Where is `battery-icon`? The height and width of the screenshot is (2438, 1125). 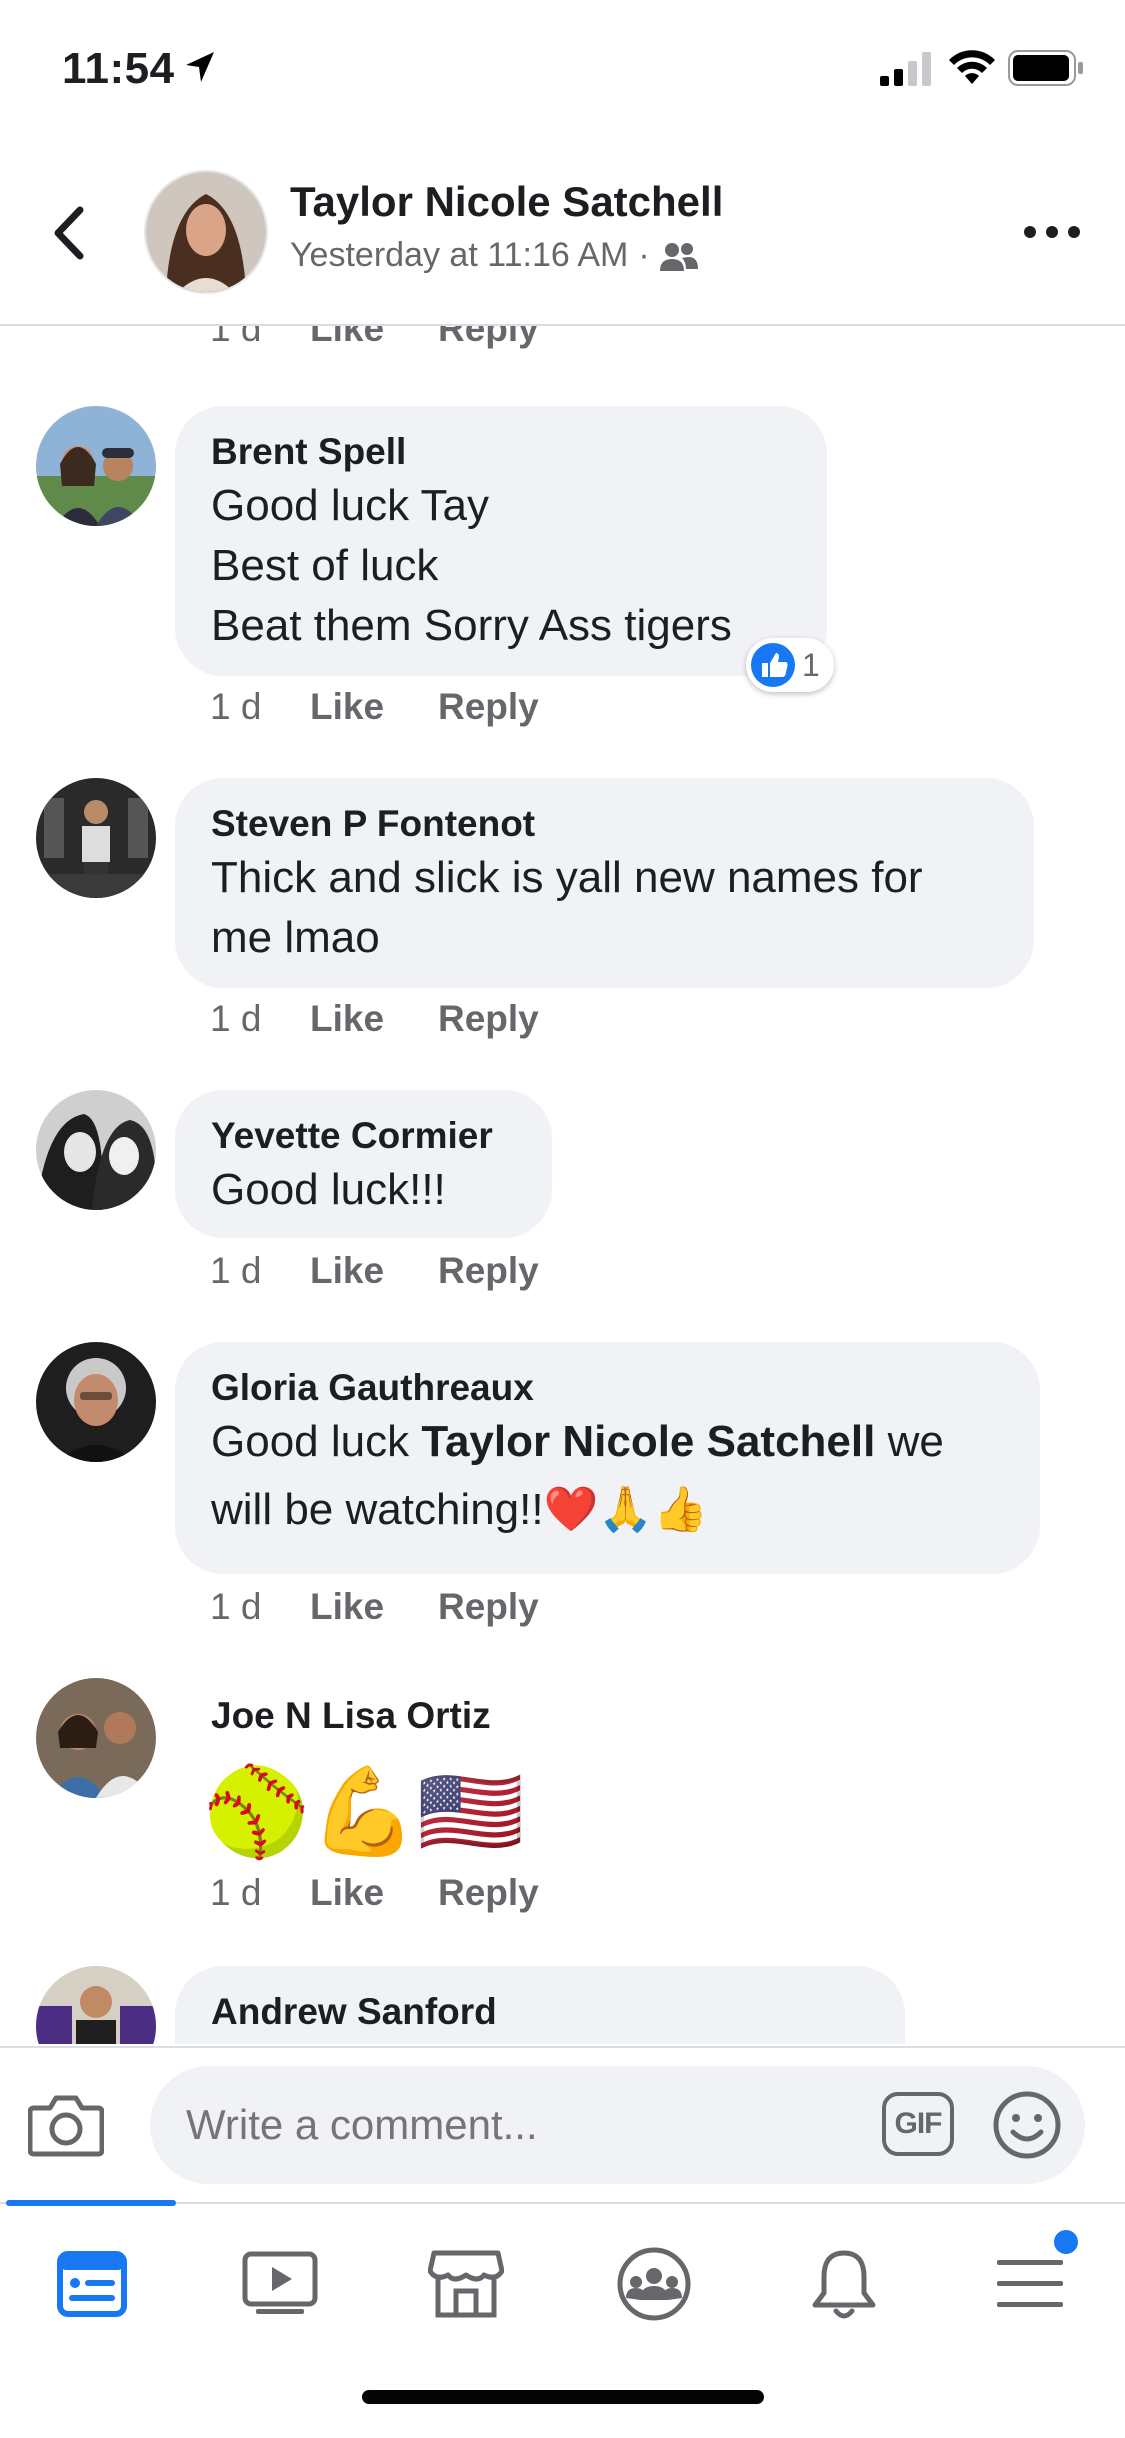
battery-icon is located at coordinates (1045, 68).